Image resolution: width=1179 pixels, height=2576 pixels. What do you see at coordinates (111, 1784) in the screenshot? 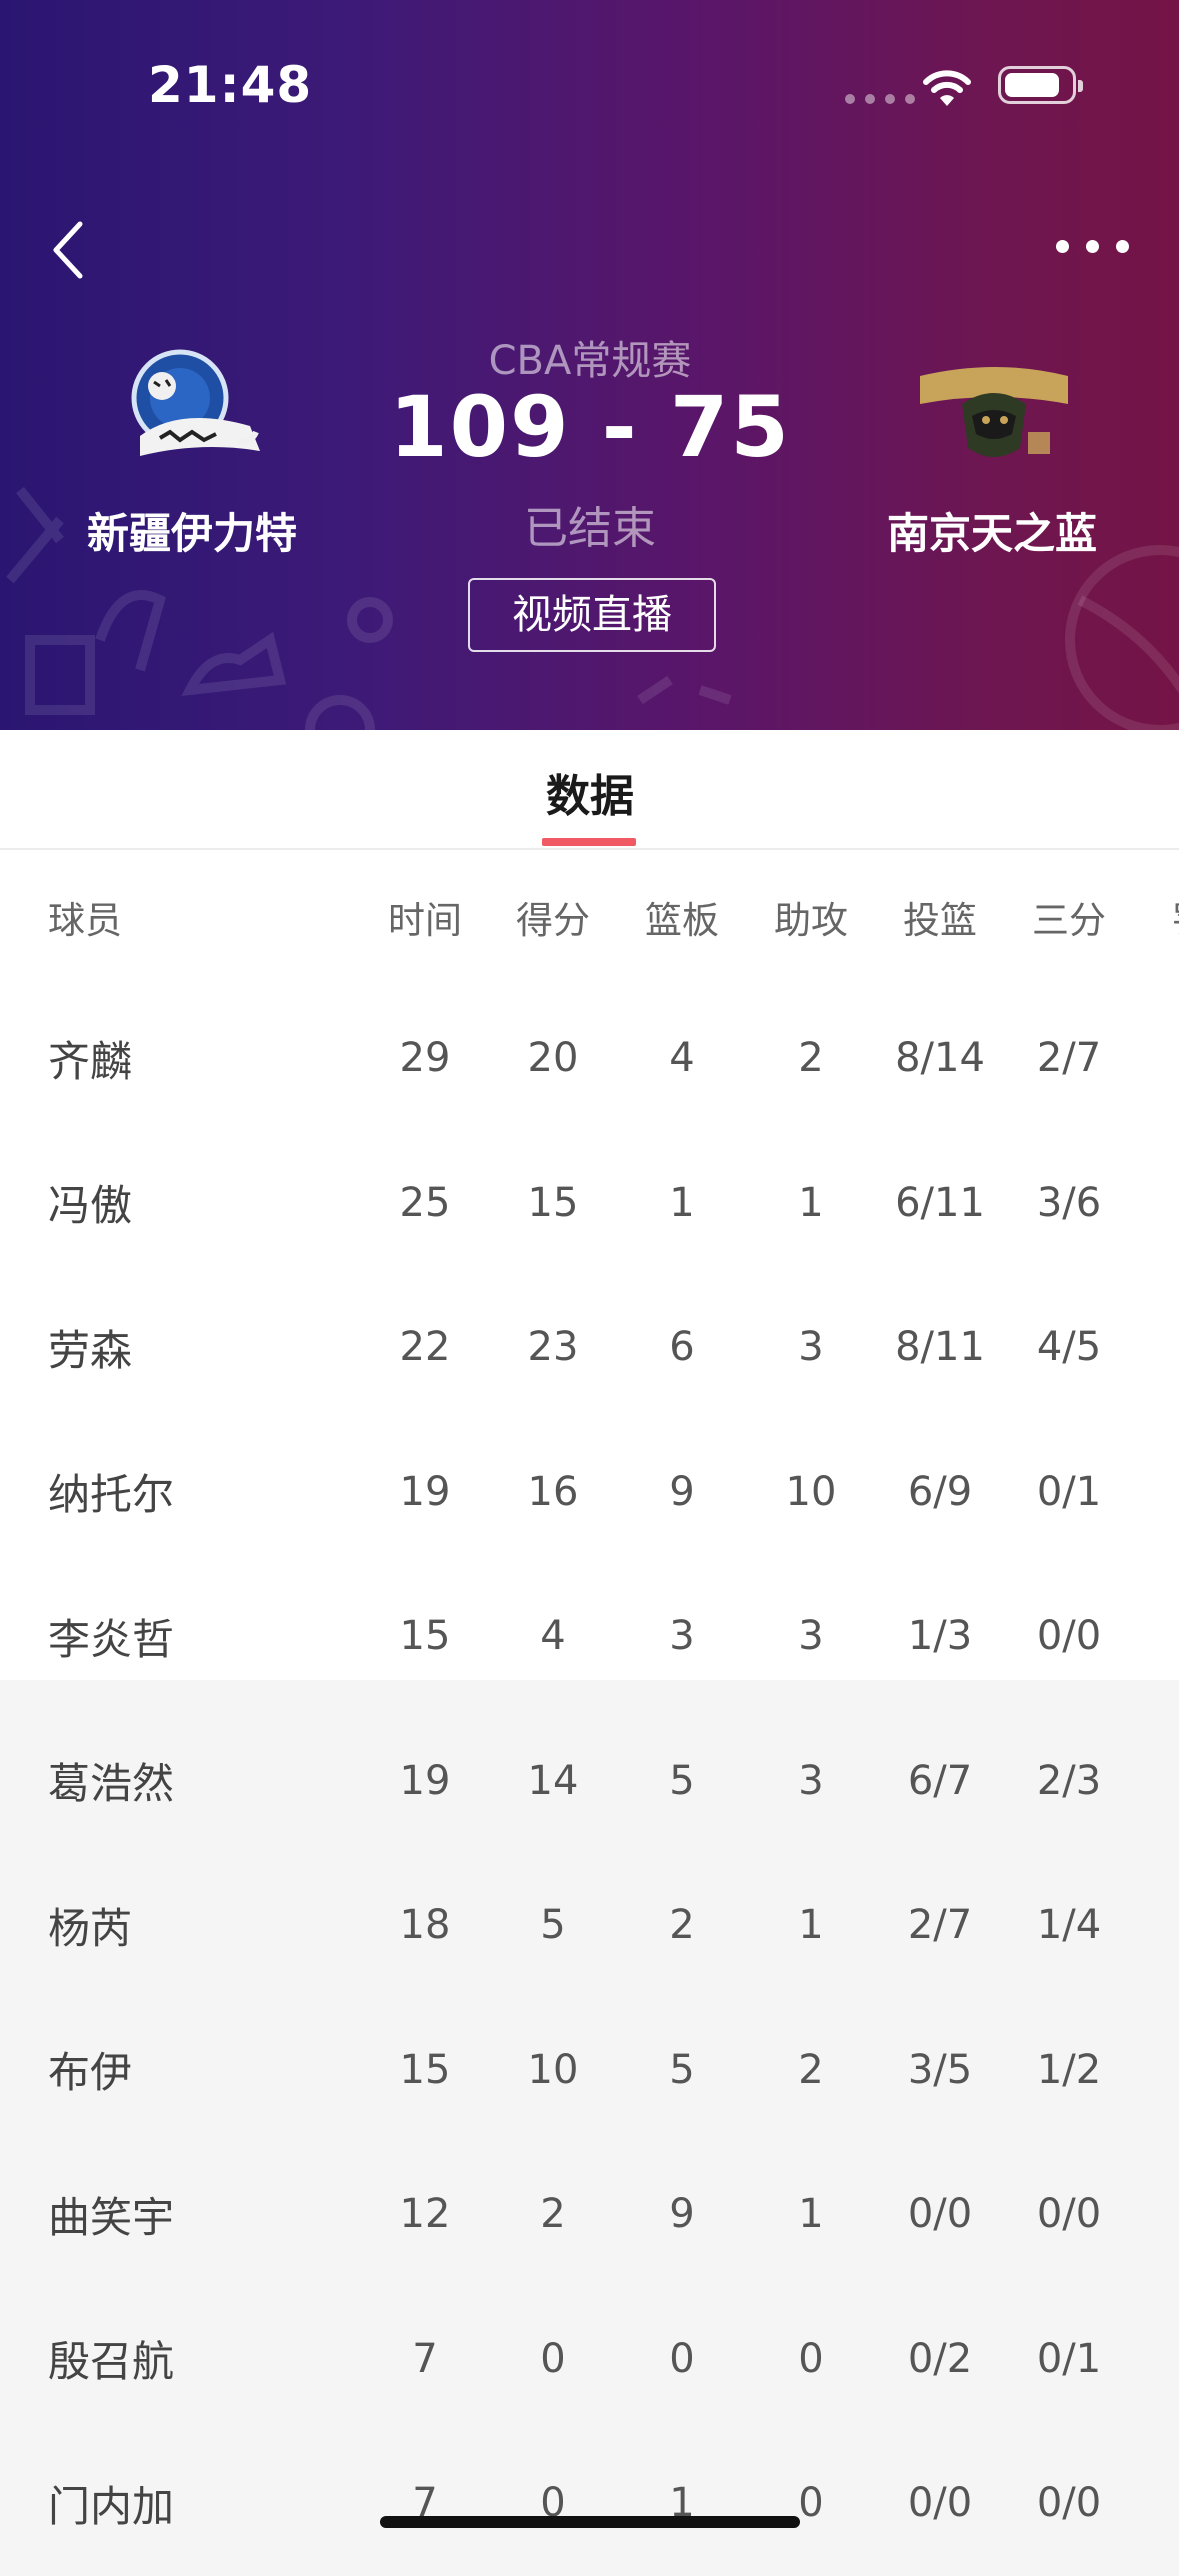
I see `player-name: 葛浩然` at bounding box center [111, 1784].